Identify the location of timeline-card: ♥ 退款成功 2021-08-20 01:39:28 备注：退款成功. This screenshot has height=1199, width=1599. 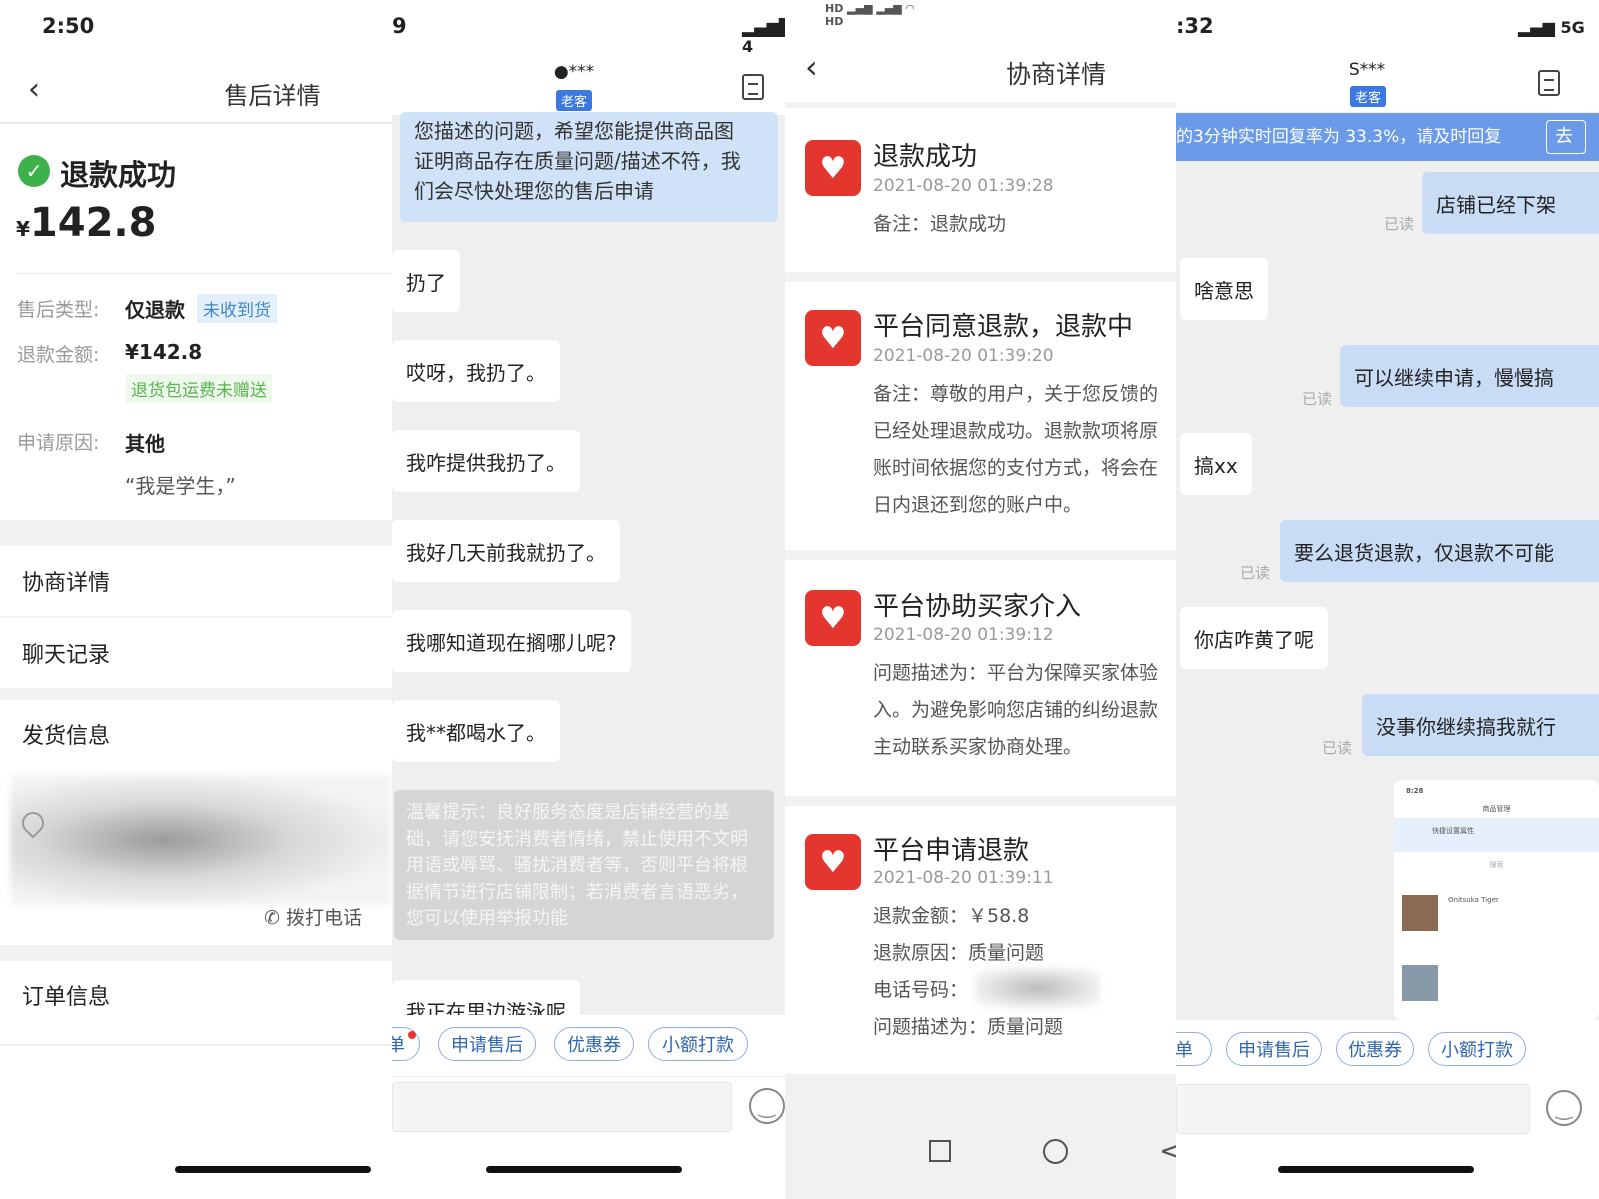
(980, 190).